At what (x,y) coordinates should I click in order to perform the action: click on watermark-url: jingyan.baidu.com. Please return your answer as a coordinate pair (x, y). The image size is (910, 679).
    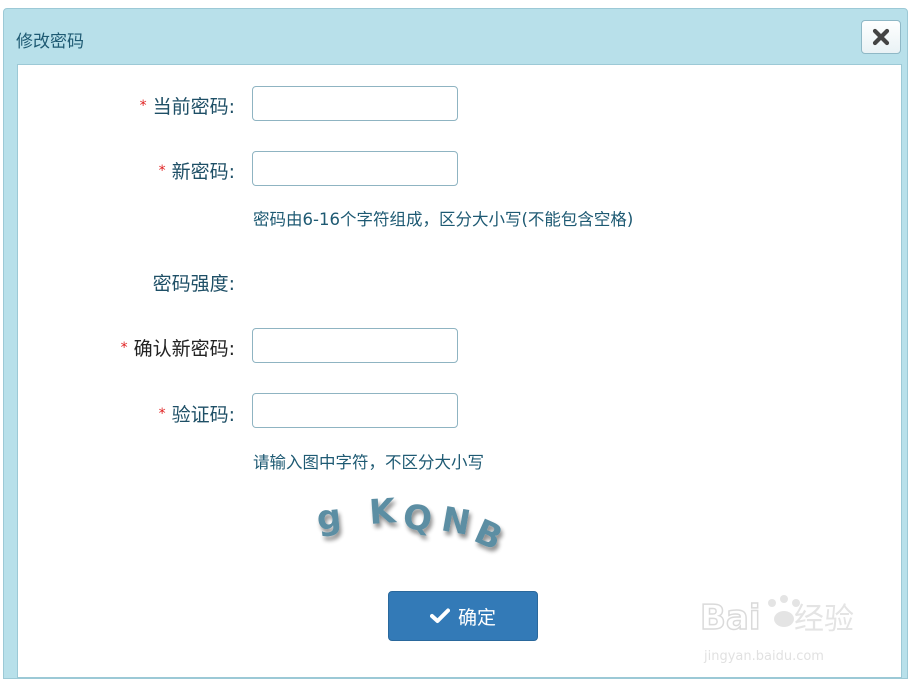
    Looking at the image, I should click on (764, 656).